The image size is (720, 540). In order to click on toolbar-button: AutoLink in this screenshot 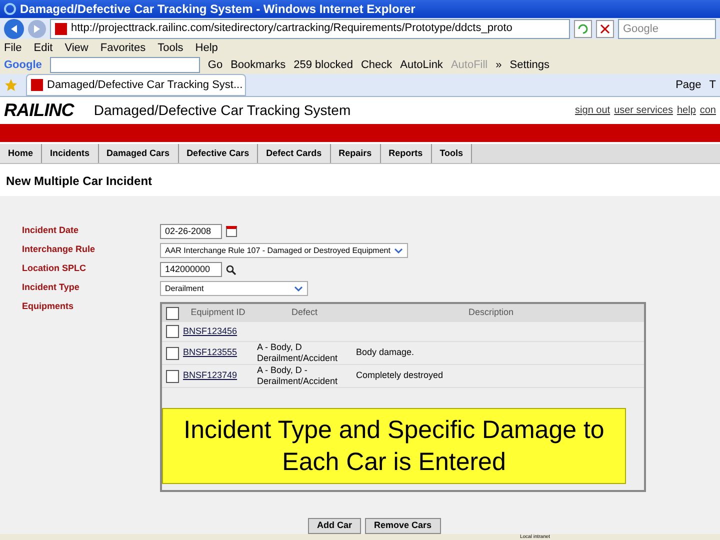, I will do `click(421, 65)`.